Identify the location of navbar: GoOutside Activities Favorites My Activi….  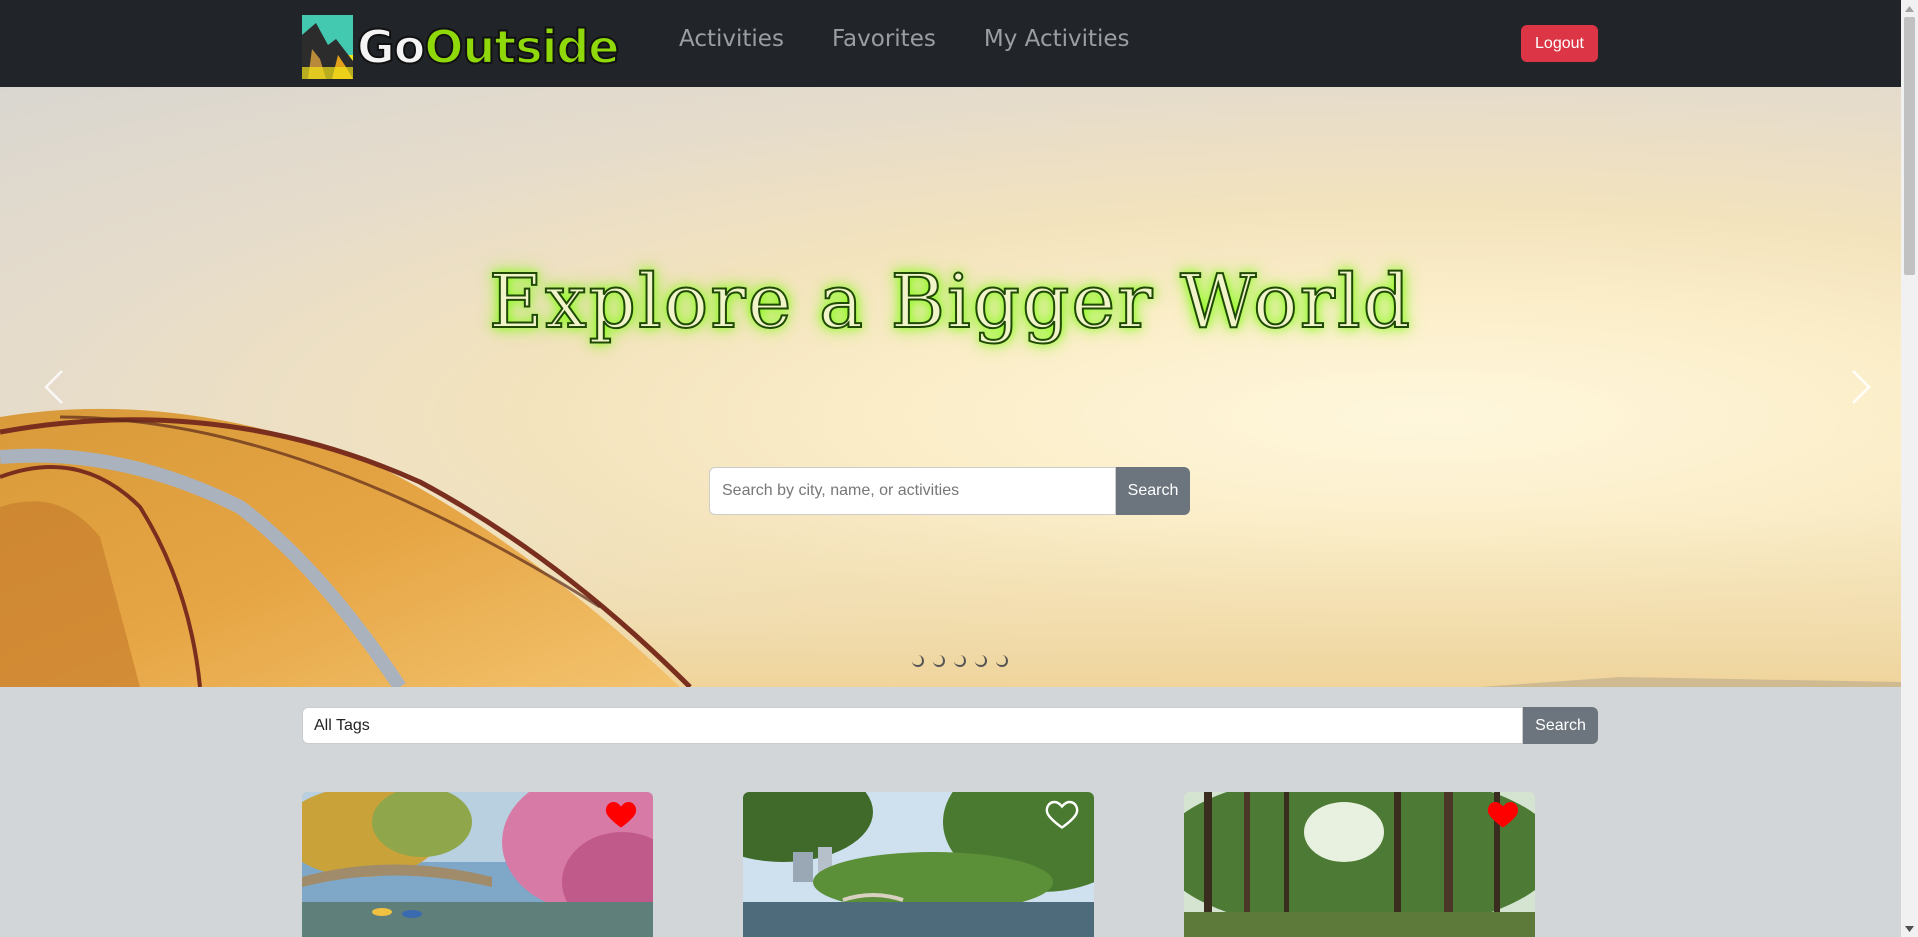
(950, 43).